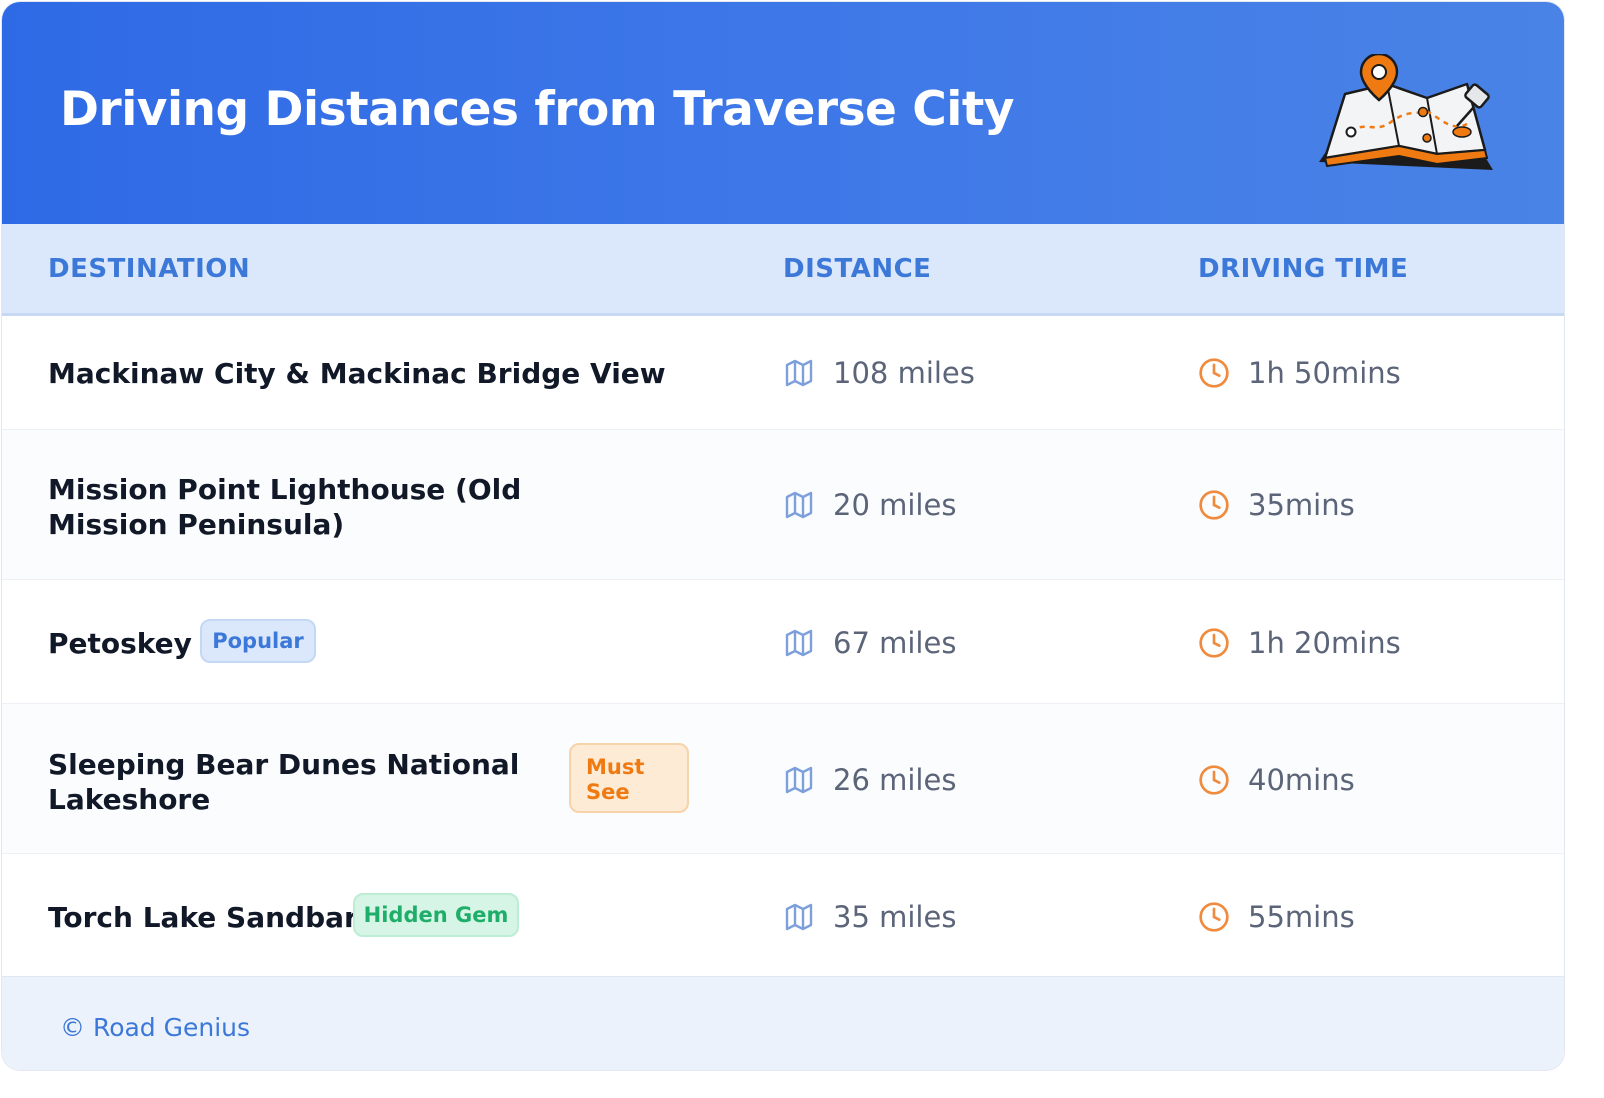 The height and width of the screenshot is (1098, 1604). I want to click on page-title: Driving Distances from Traverse City, so click(537, 109).